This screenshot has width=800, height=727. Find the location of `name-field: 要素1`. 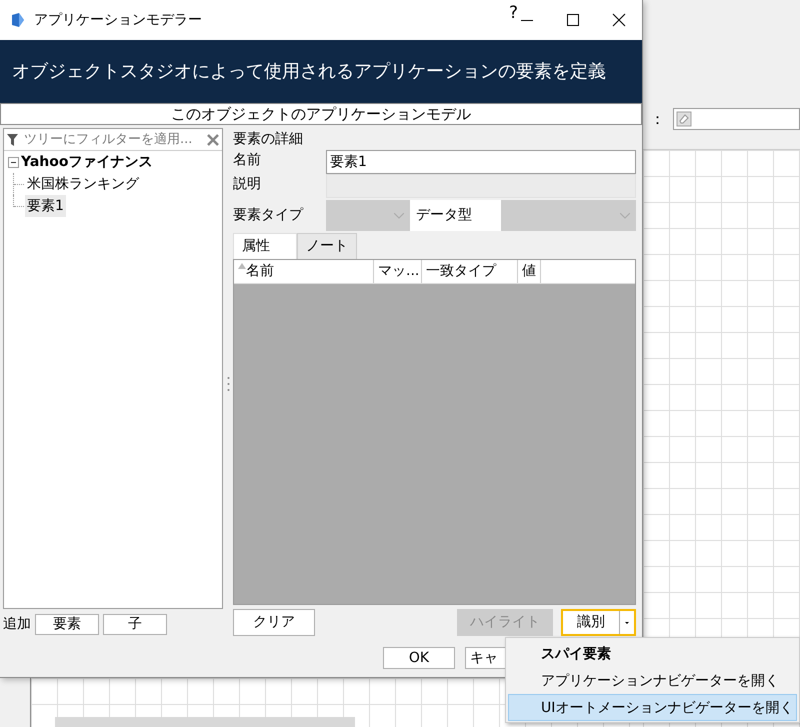

name-field: 要素1 is located at coordinates (481, 162).